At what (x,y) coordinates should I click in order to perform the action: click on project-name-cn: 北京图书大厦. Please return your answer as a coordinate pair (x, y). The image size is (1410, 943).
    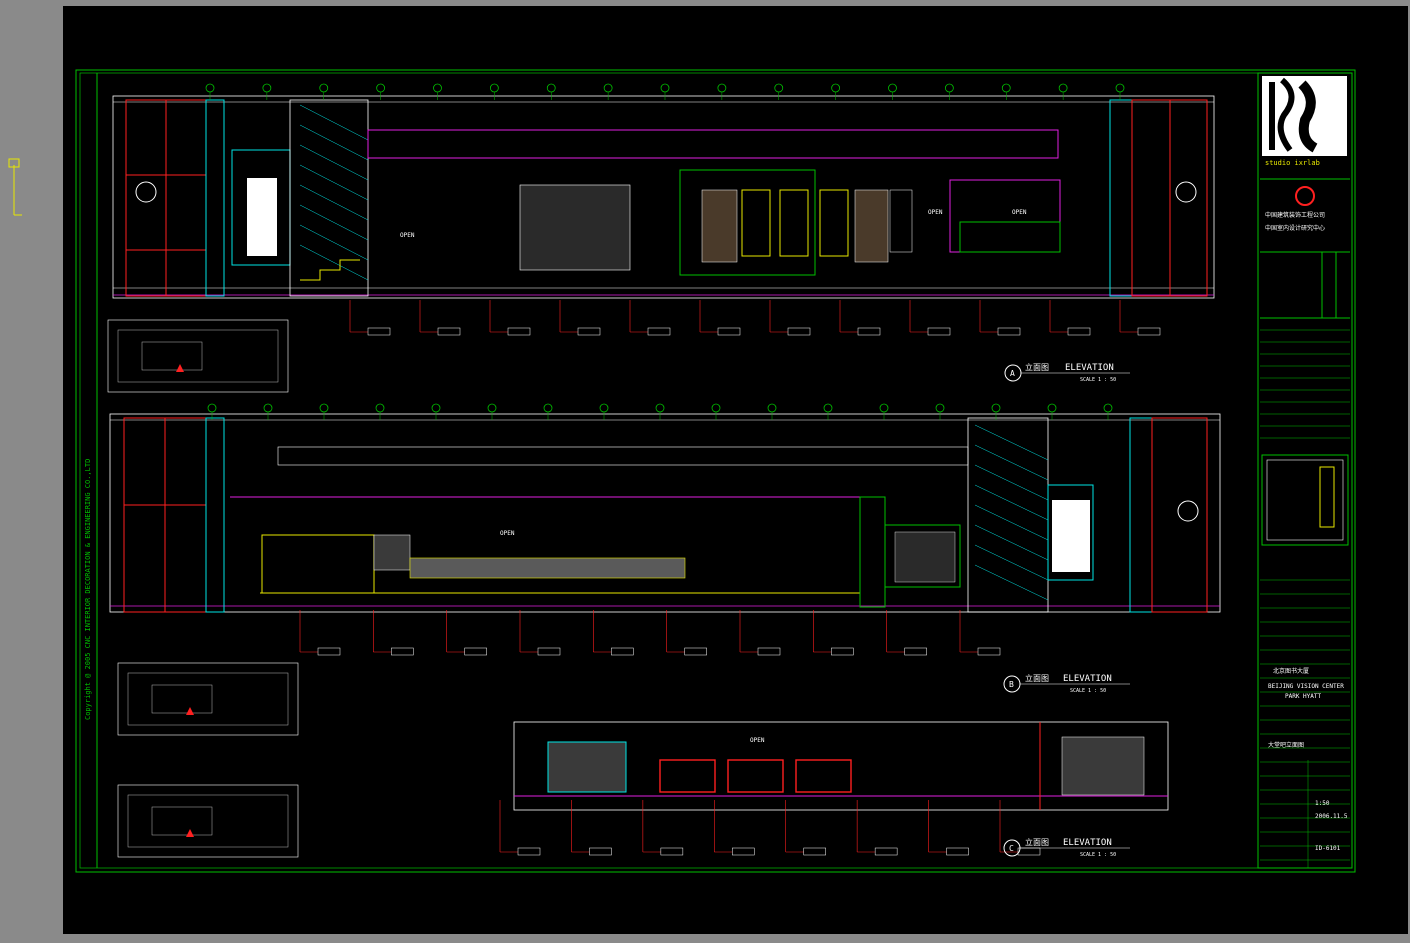
    Looking at the image, I should click on (1291, 671).